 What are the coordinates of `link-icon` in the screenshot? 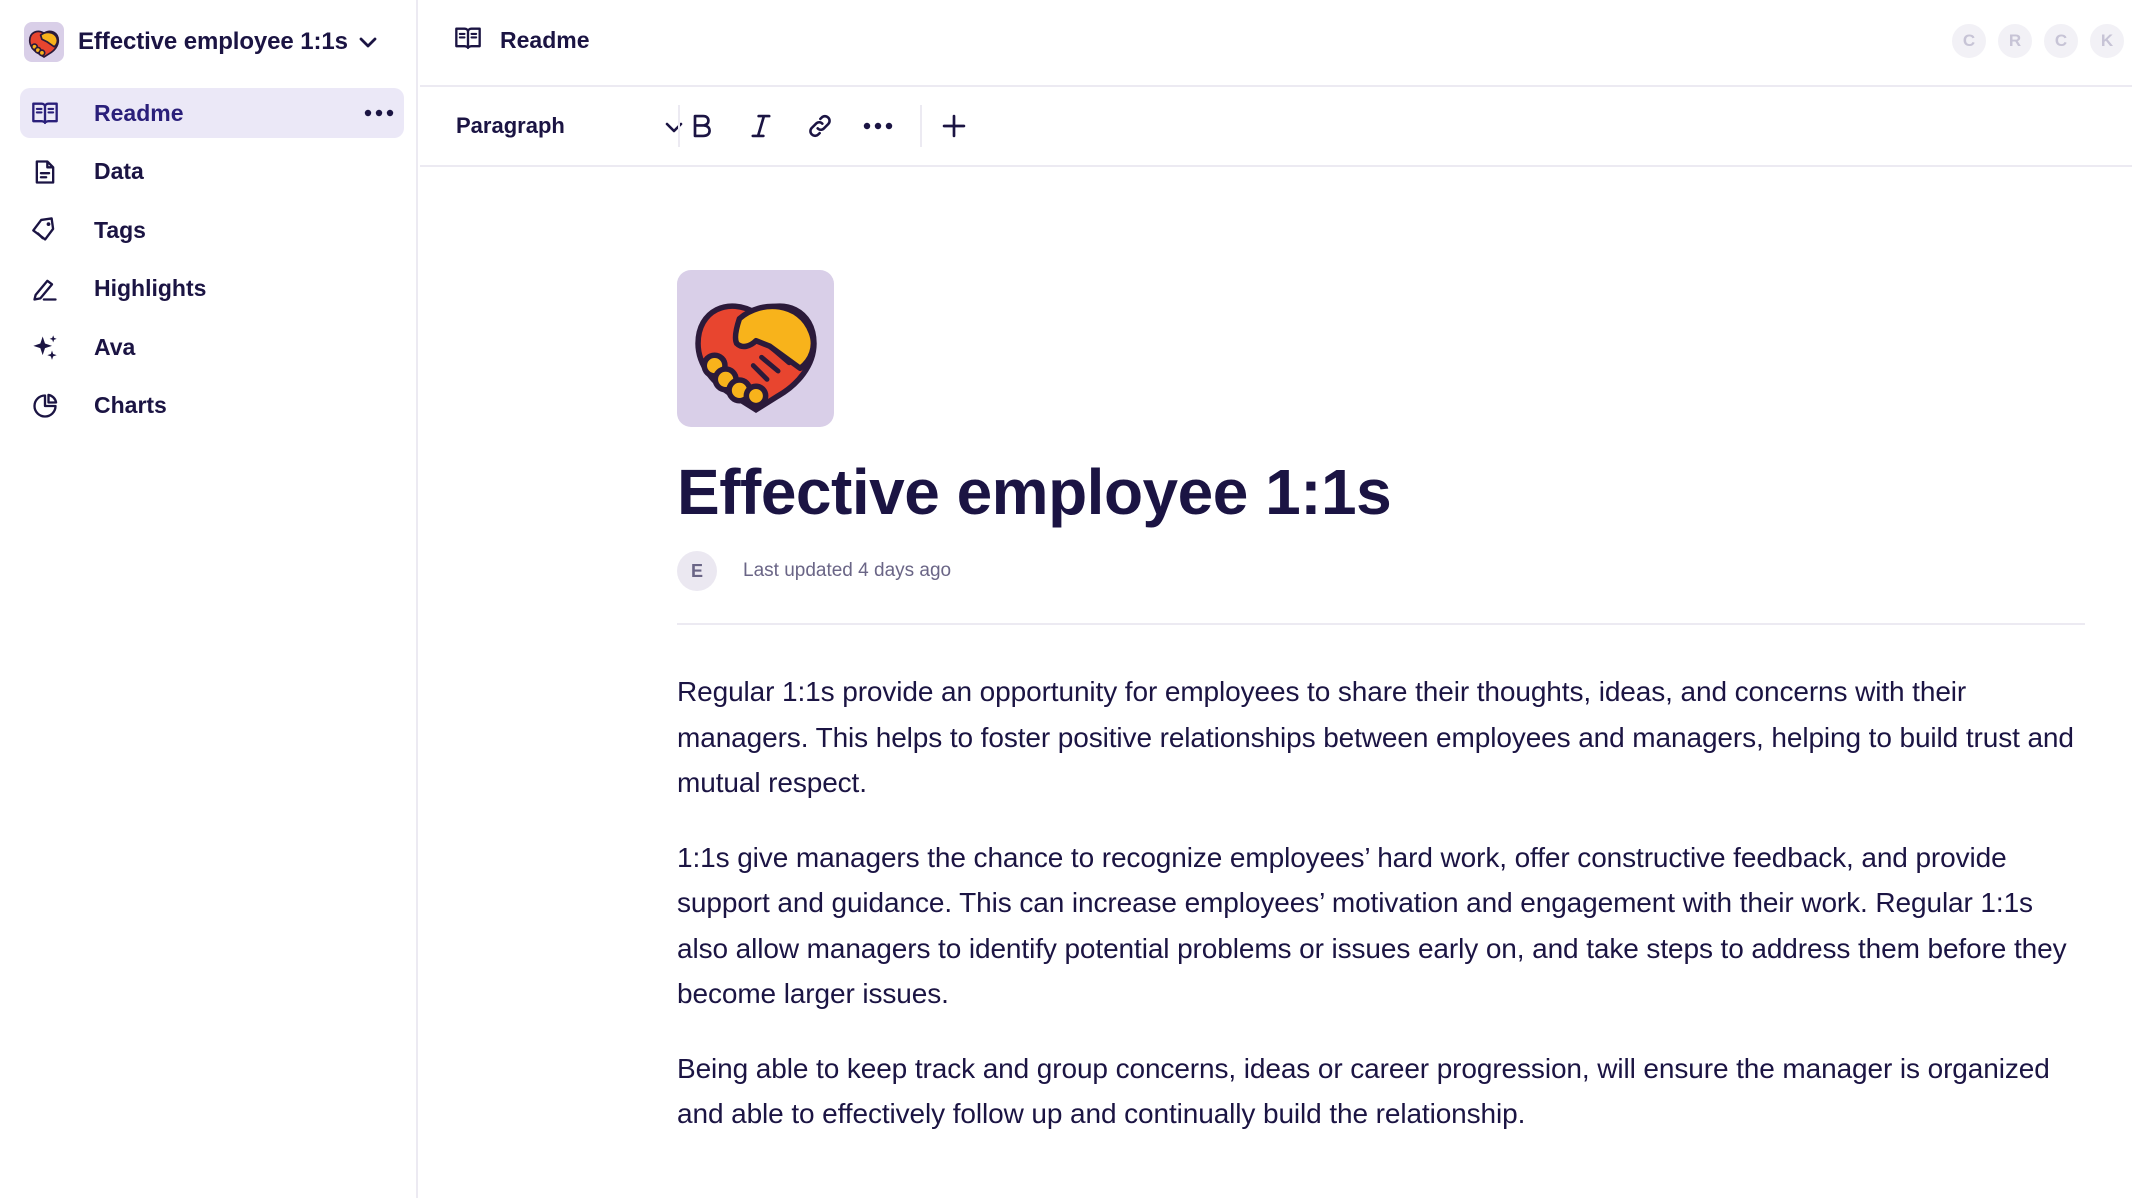 It's located at (820, 126).